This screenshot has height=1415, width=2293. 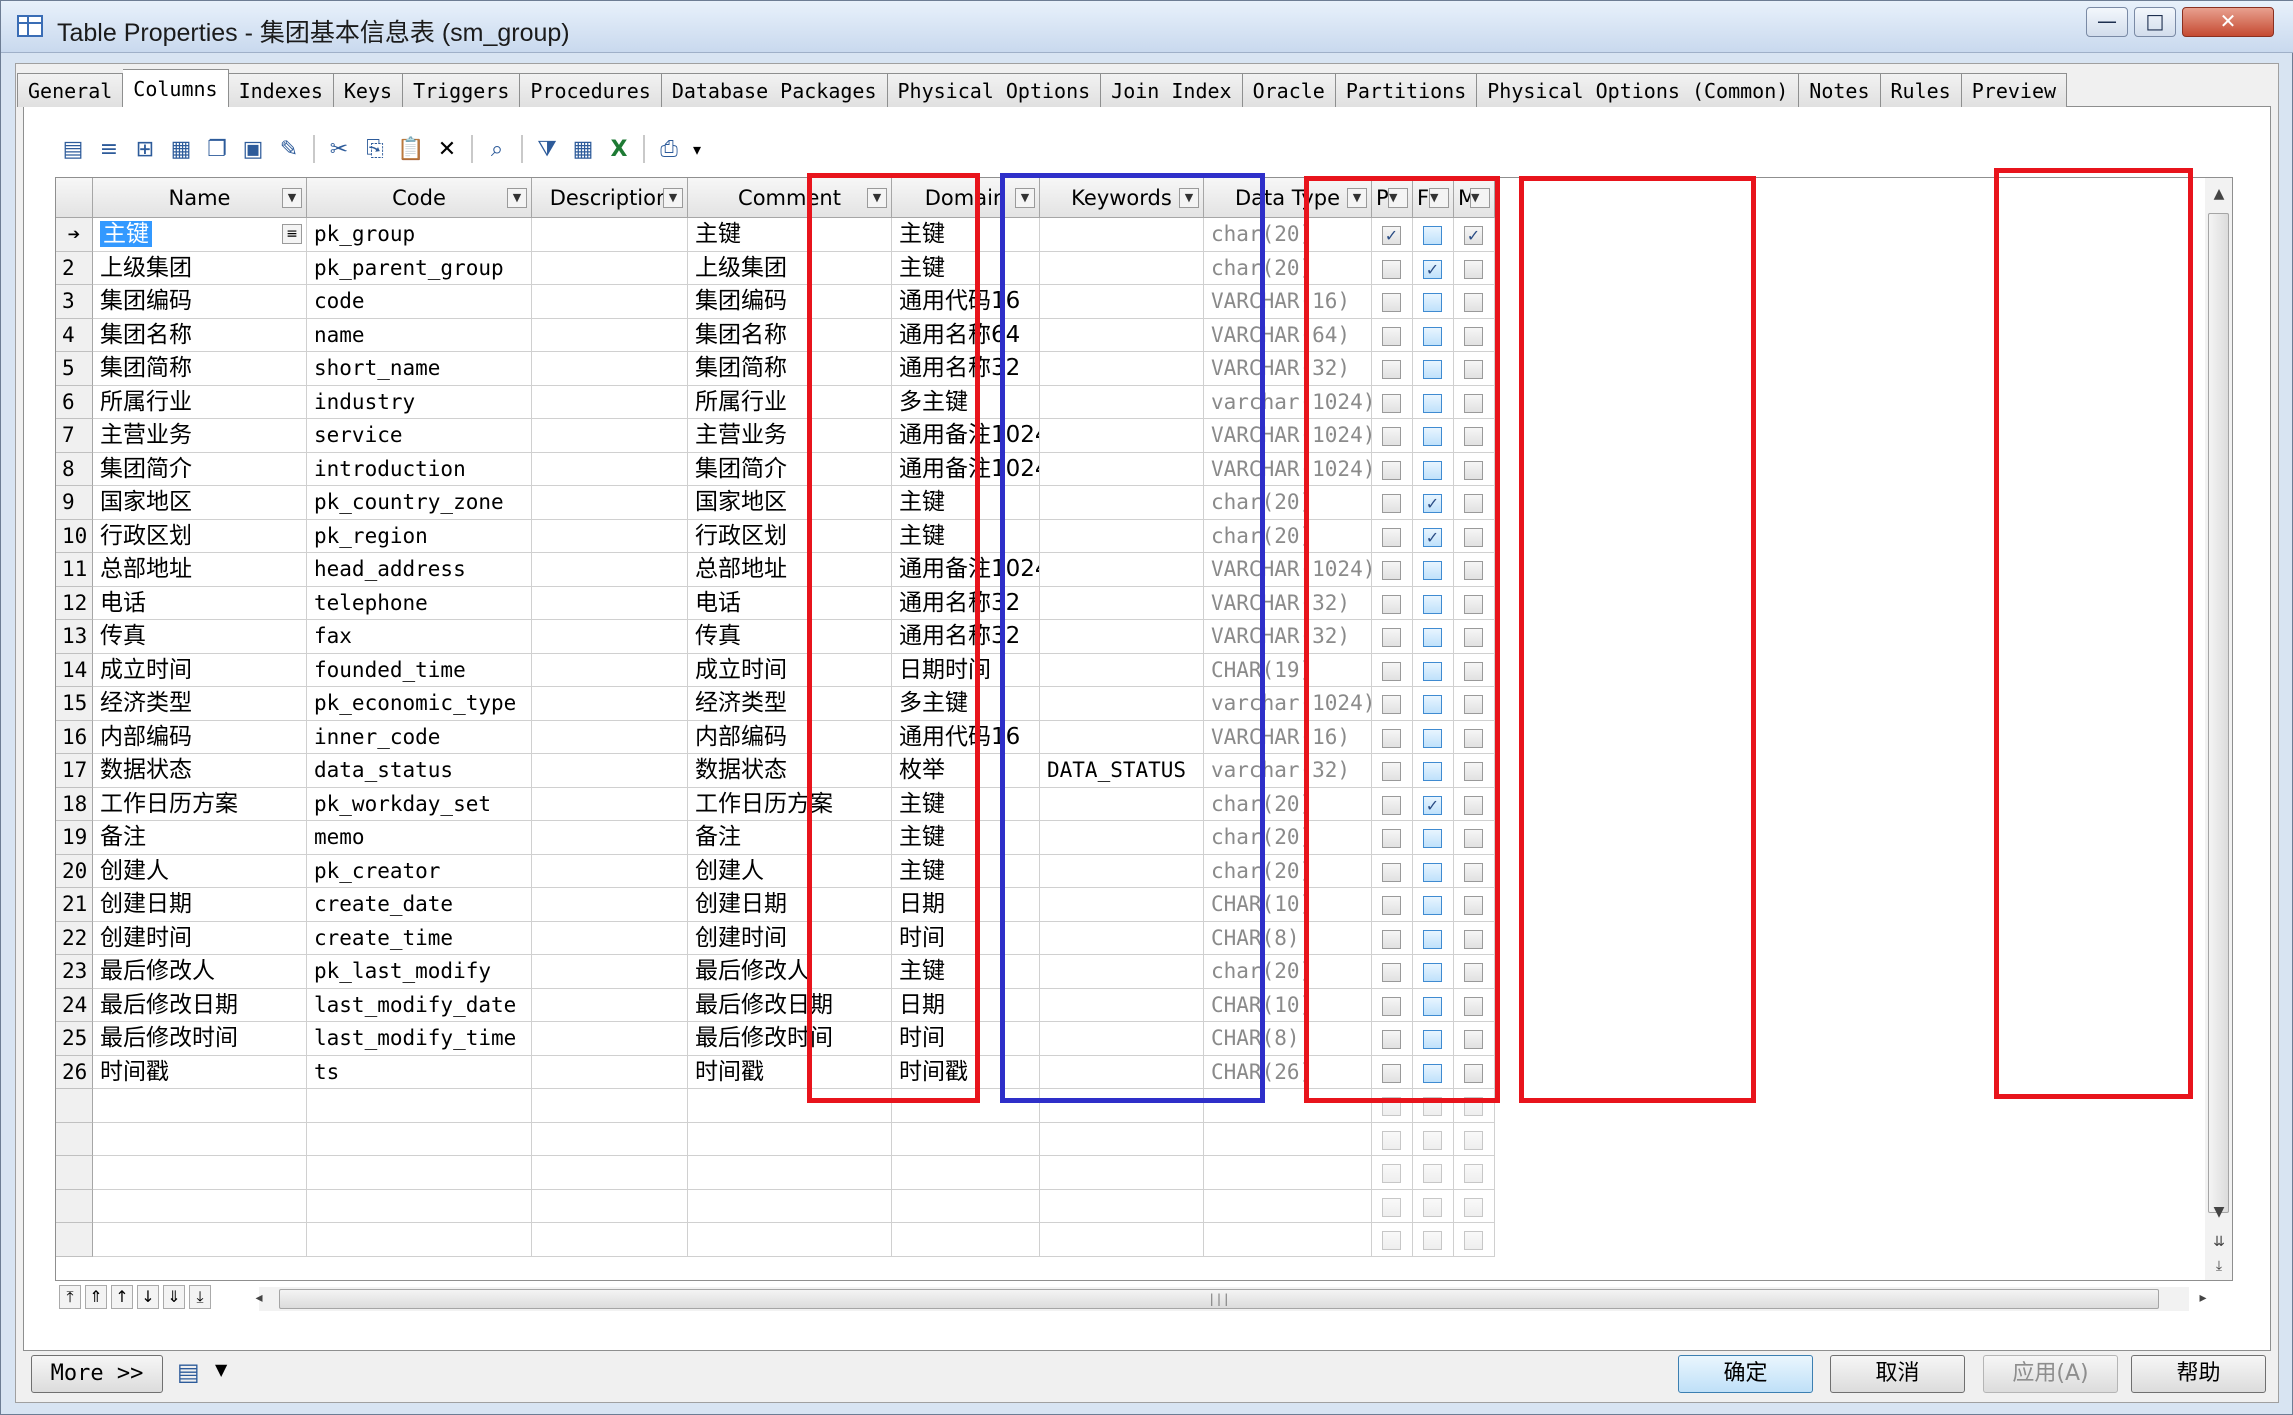 What do you see at coordinates (200, 972) in the screenshot?
I see `cell-name: 最后修改人` at bounding box center [200, 972].